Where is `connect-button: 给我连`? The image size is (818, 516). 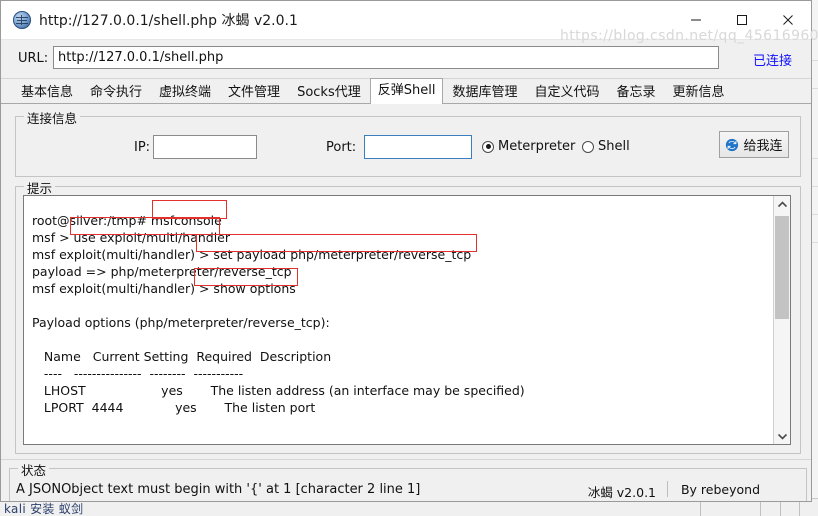
connect-button: 给我连 is located at coordinates (754, 144).